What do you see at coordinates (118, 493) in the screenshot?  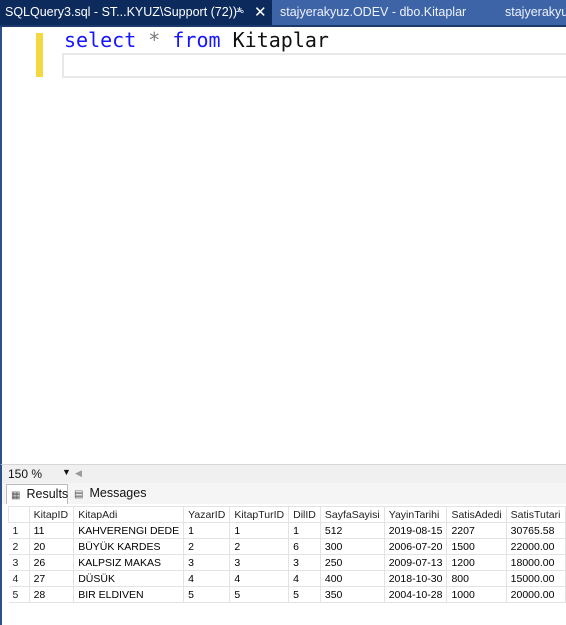 I see `tab-messages-label: Messages` at bounding box center [118, 493].